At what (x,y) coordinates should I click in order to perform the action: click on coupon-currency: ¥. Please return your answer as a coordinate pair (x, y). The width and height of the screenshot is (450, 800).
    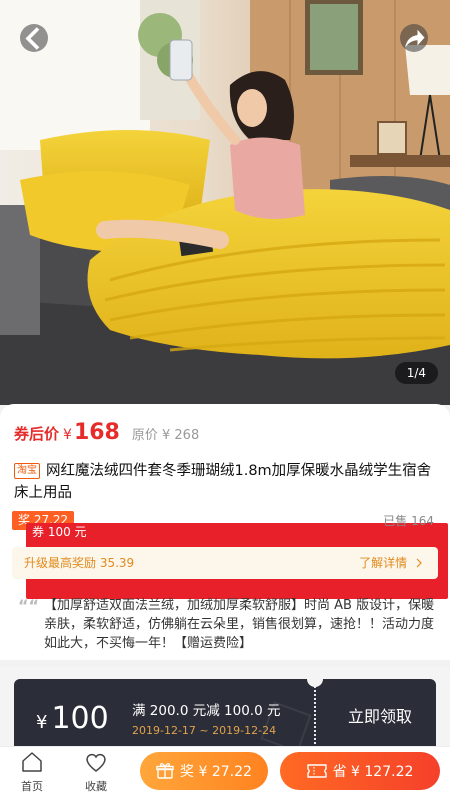
    Looking at the image, I should click on (42, 722).